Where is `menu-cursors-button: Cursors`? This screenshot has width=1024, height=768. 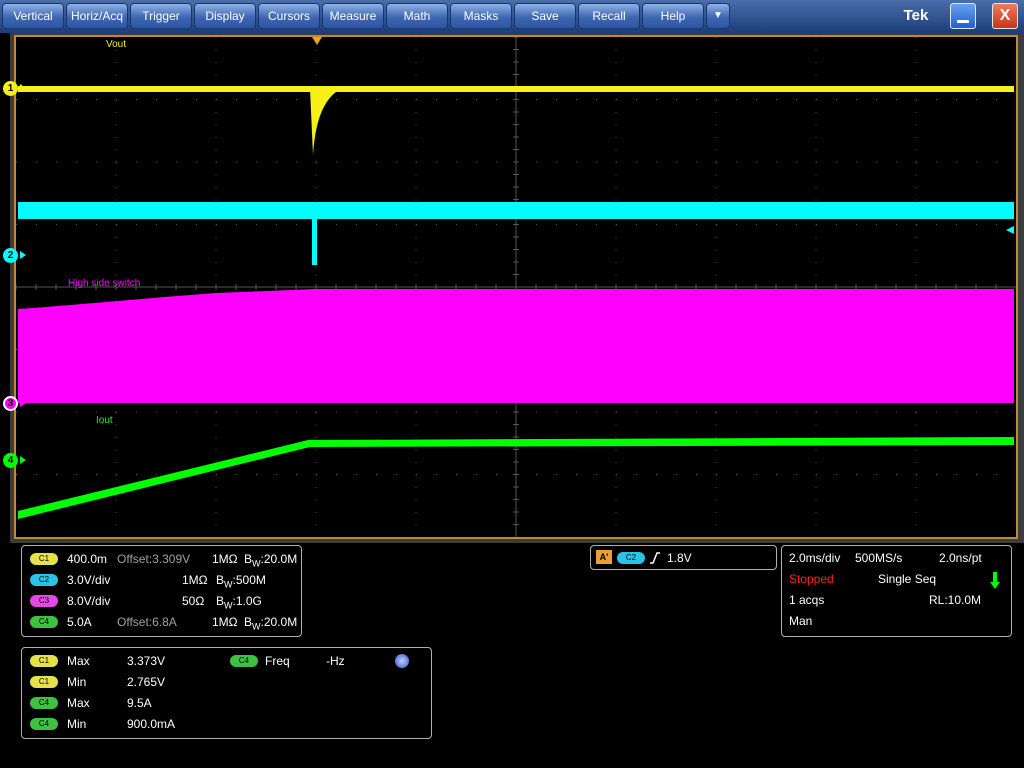 menu-cursors-button: Cursors is located at coordinates (289, 16).